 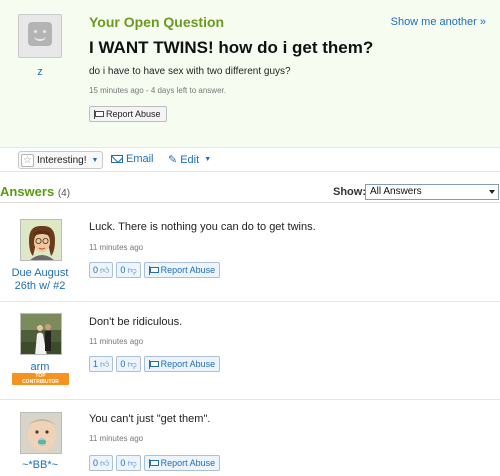 I want to click on answers-heading: Answers (4), so click(x=35, y=191).